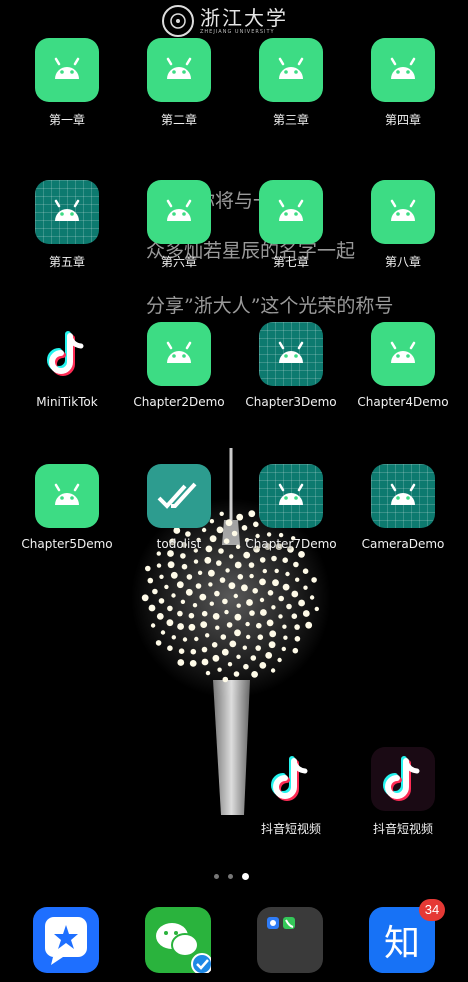 The width and height of the screenshot is (468, 982). Describe the element at coordinates (67, 402) in the screenshot. I see `app-label: MiniTikTok` at that location.